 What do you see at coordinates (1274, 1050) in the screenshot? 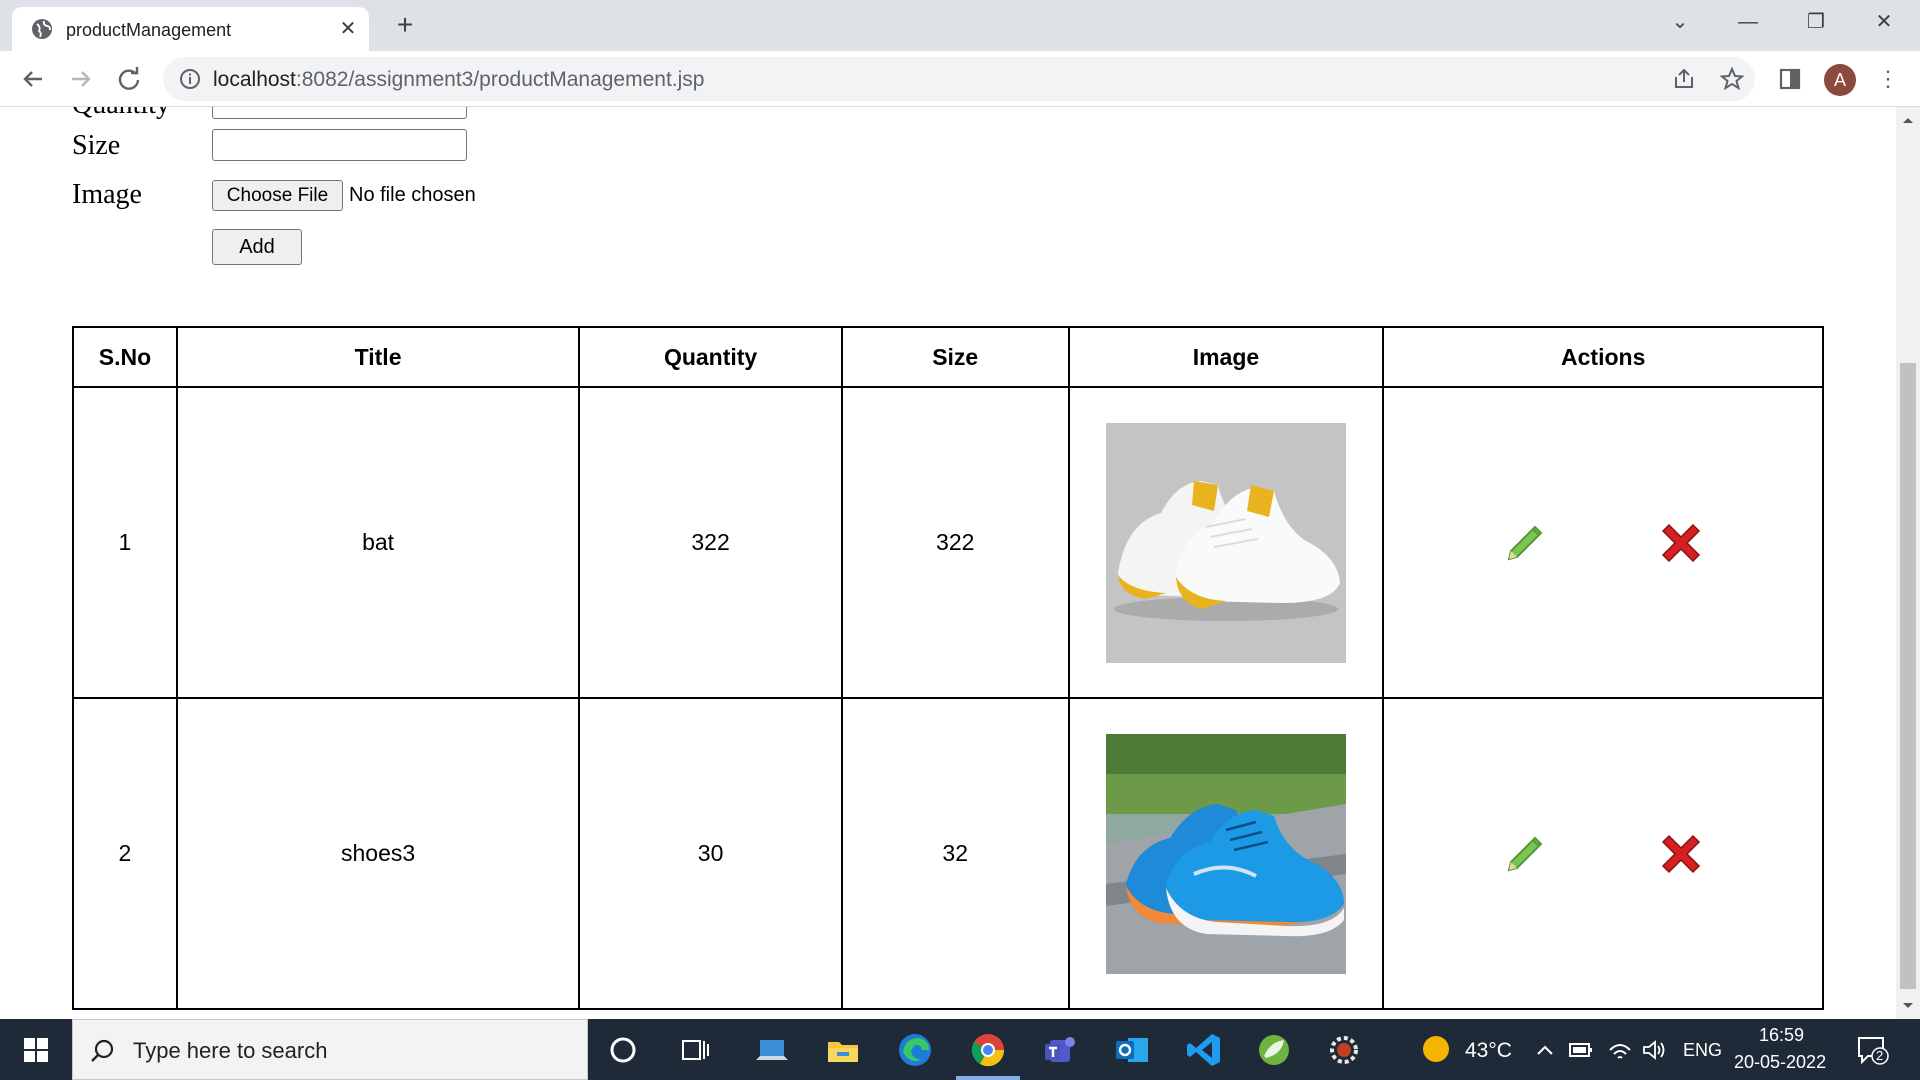
I see `spring-icon` at bounding box center [1274, 1050].